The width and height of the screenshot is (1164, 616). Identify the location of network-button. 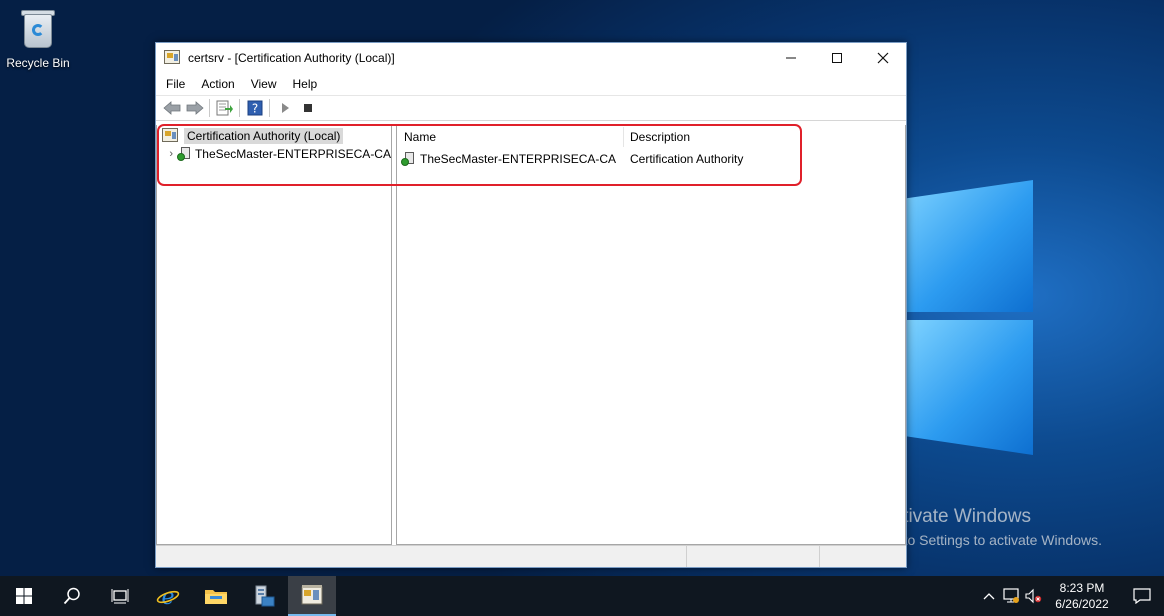
(1011, 596).